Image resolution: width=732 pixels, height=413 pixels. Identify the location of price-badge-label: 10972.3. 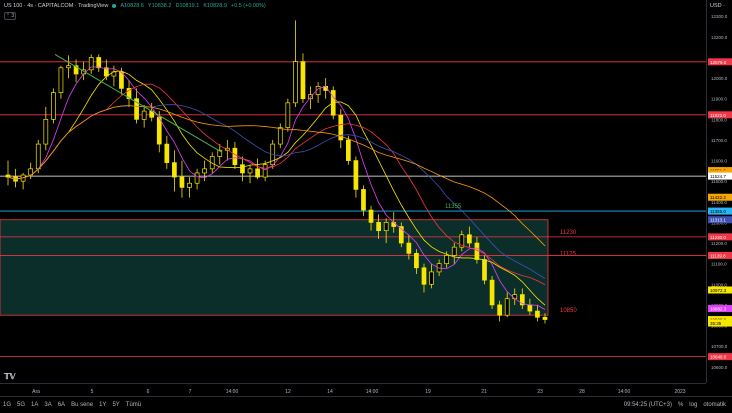
(718, 290).